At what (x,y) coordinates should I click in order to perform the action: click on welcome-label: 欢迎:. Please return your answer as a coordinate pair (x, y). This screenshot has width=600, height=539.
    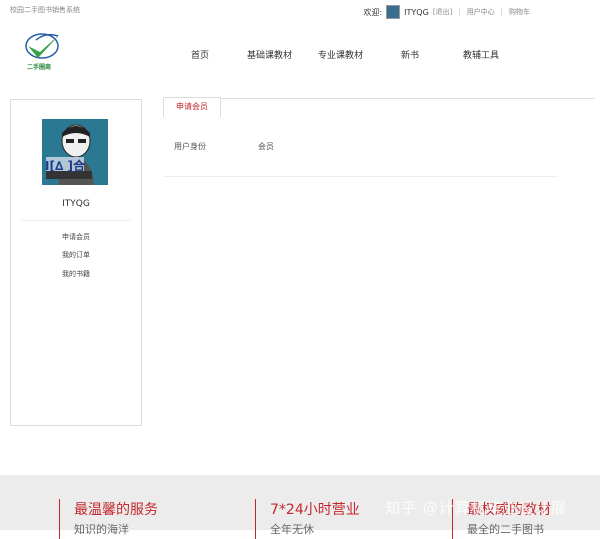
    Looking at the image, I should click on (373, 12).